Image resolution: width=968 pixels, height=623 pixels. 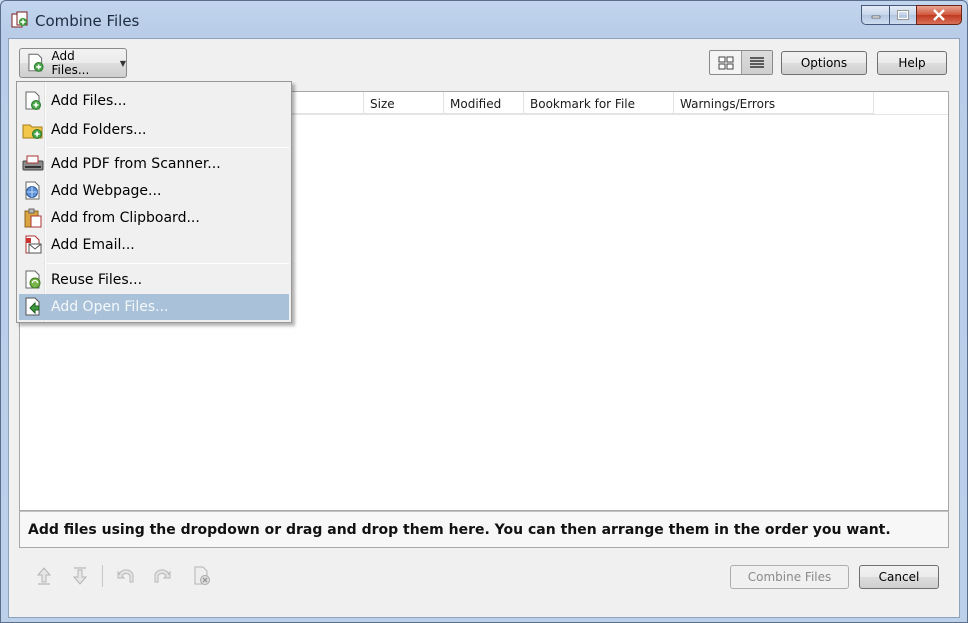 I want to click on remove-file-button, so click(x=202, y=576).